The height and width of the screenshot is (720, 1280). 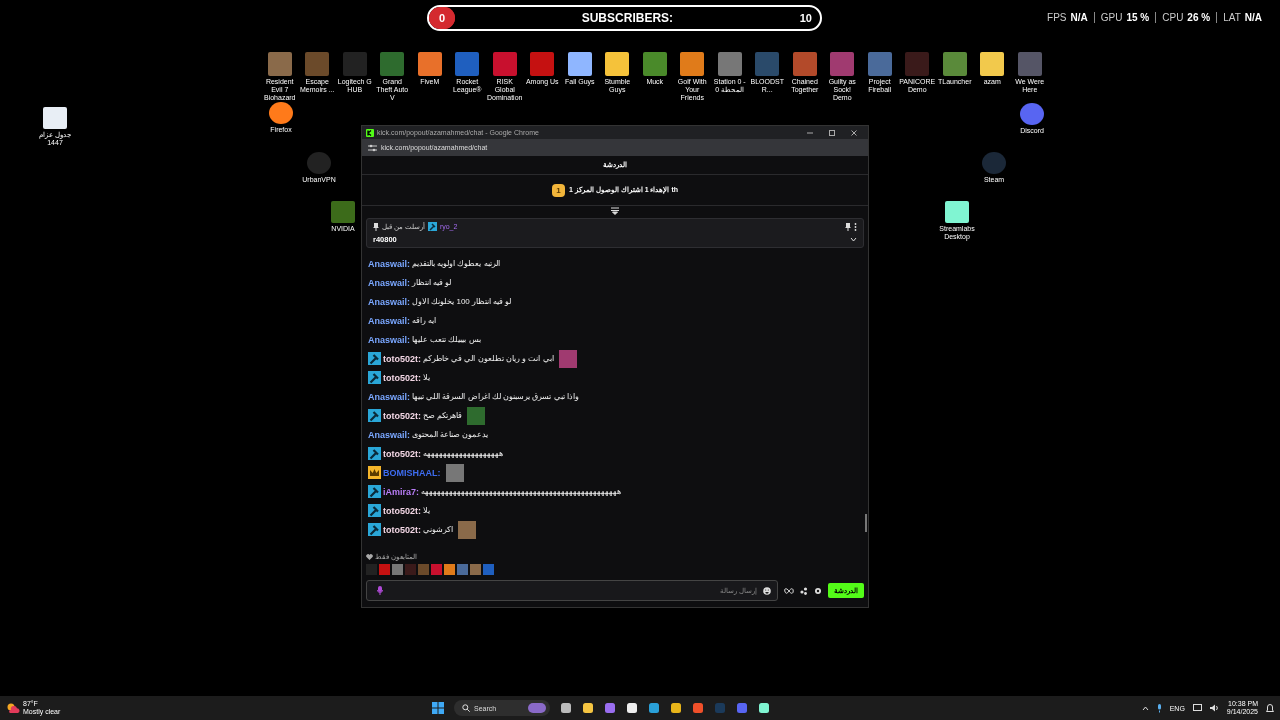 I want to click on collapse-icon, so click(x=615, y=211).